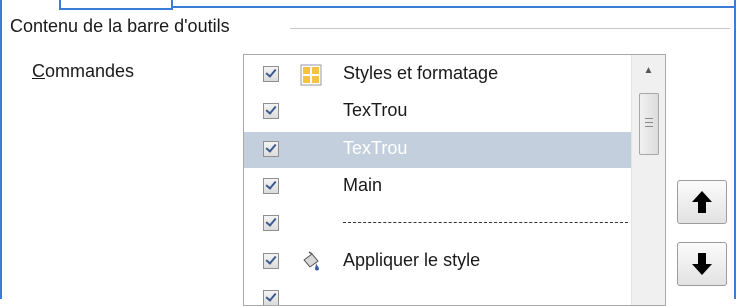 The height and width of the screenshot is (306, 736). What do you see at coordinates (116, 5) in the screenshot?
I see `active-tab-edge` at bounding box center [116, 5].